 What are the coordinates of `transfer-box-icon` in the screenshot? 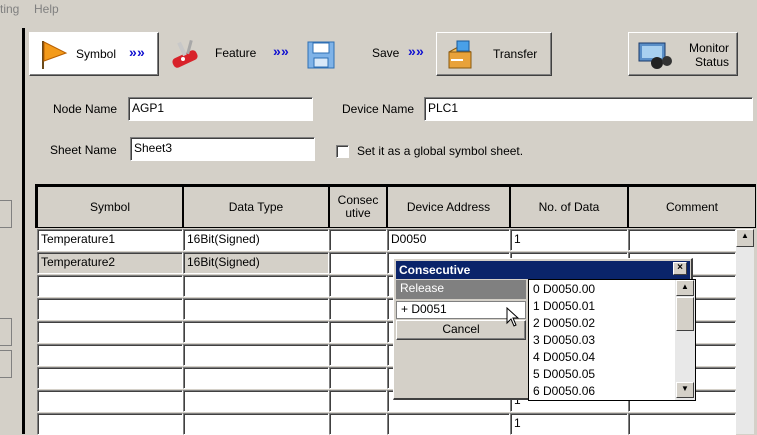 It's located at (460, 54).